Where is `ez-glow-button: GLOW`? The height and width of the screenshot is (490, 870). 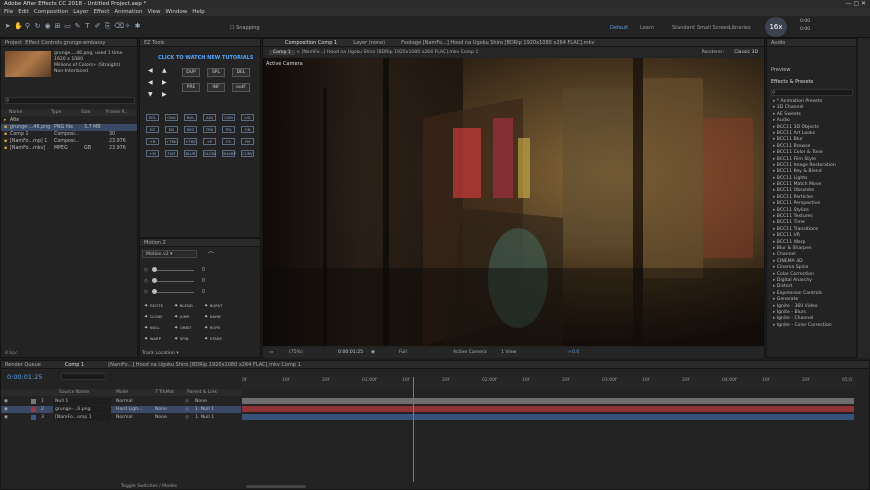 ez-glow-button: GLOW is located at coordinates (209, 153).